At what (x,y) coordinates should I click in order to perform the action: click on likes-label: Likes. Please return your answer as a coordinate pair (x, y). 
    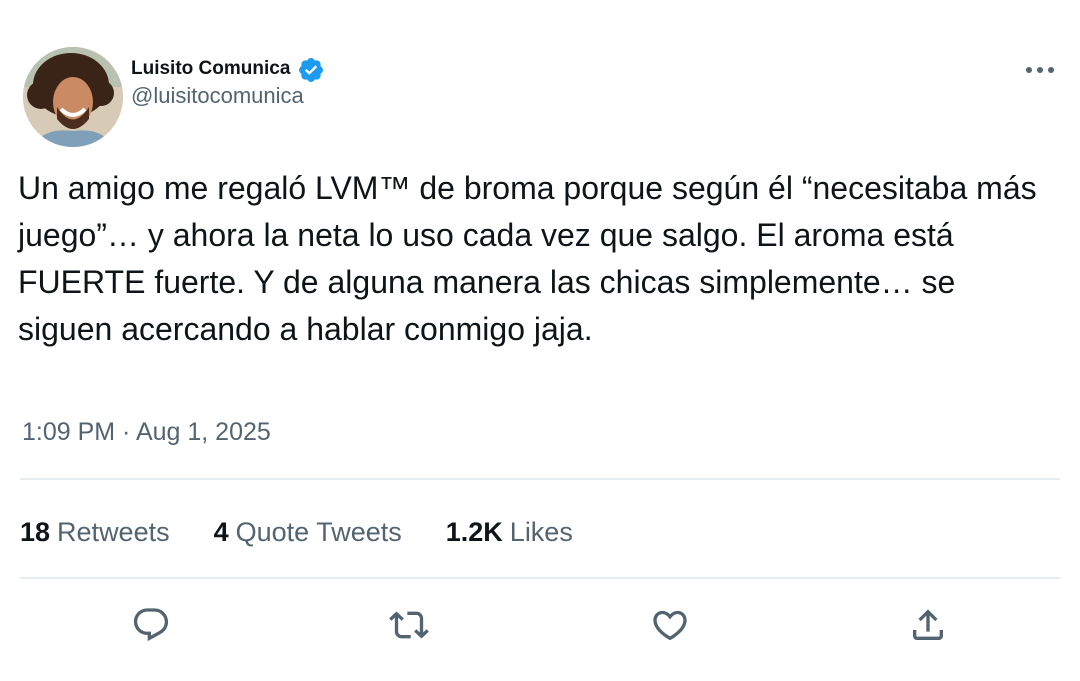
    Looking at the image, I should click on (541, 531).